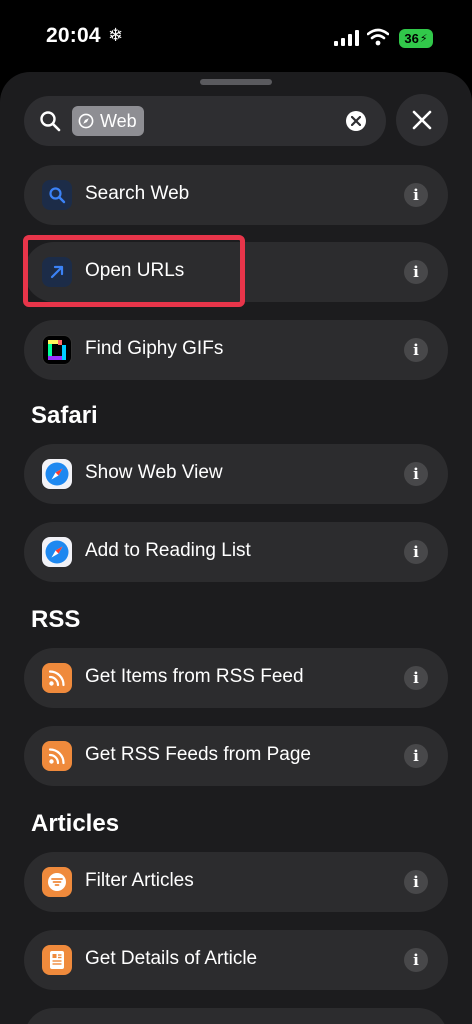 This screenshot has width=472, height=1024. What do you see at coordinates (236, 36) in the screenshot?
I see `status-bar: 20:04 ❄ 36 ⚡` at bounding box center [236, 36].